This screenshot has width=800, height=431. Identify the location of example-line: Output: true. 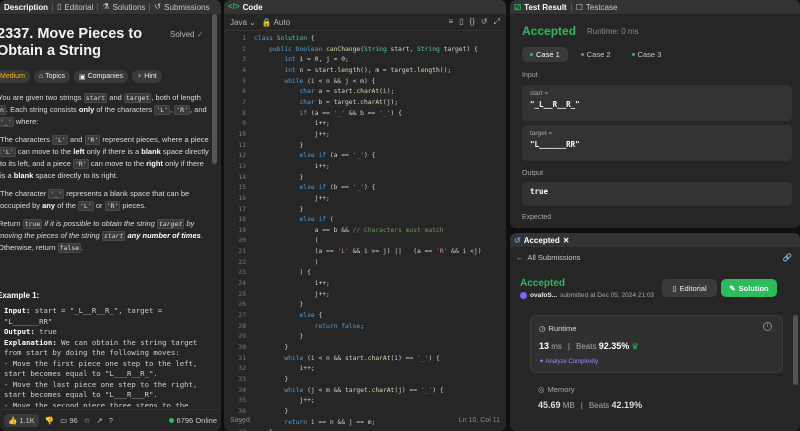
(30, 331).